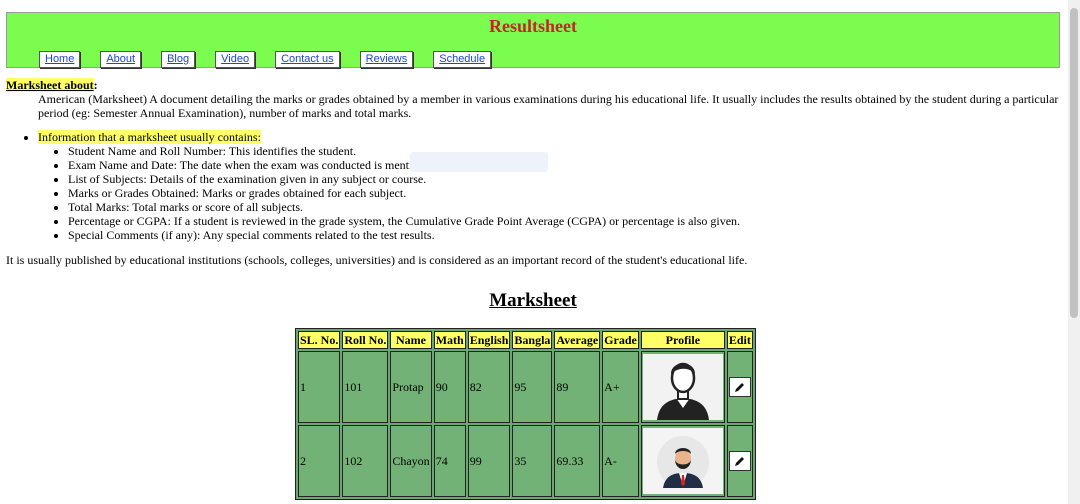 The height and width of the screenshot is (504, 1080). Describe the element at coordinates (577, 387) in the screenshot. I see `cell-average: 89` at that location.